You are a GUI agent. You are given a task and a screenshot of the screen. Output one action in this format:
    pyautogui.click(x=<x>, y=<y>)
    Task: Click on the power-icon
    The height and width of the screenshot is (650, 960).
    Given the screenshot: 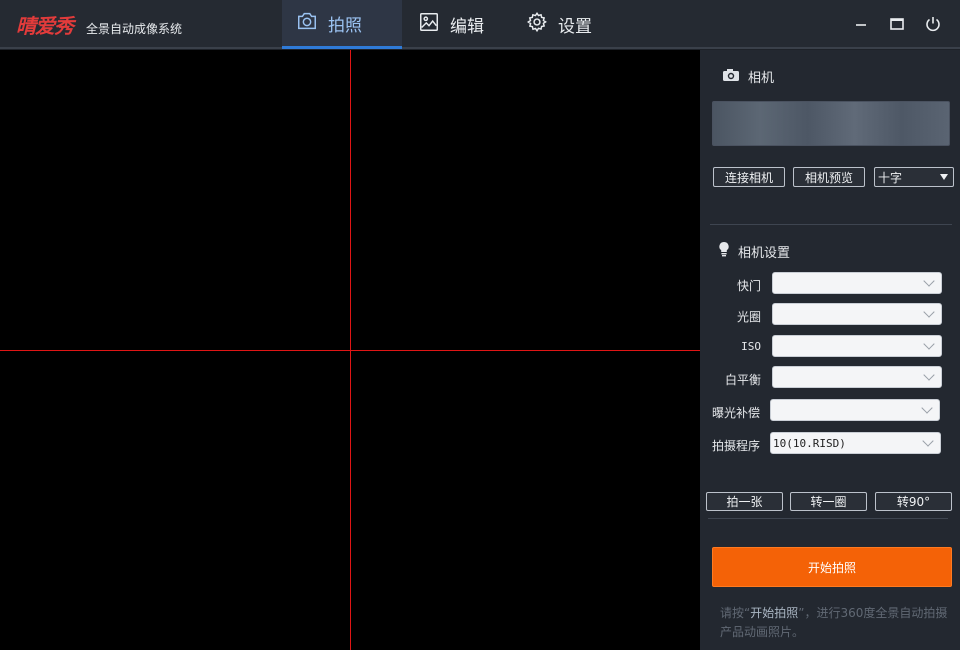 What is the action you would take?
    pyautogui.click(x=933, y=24)
    